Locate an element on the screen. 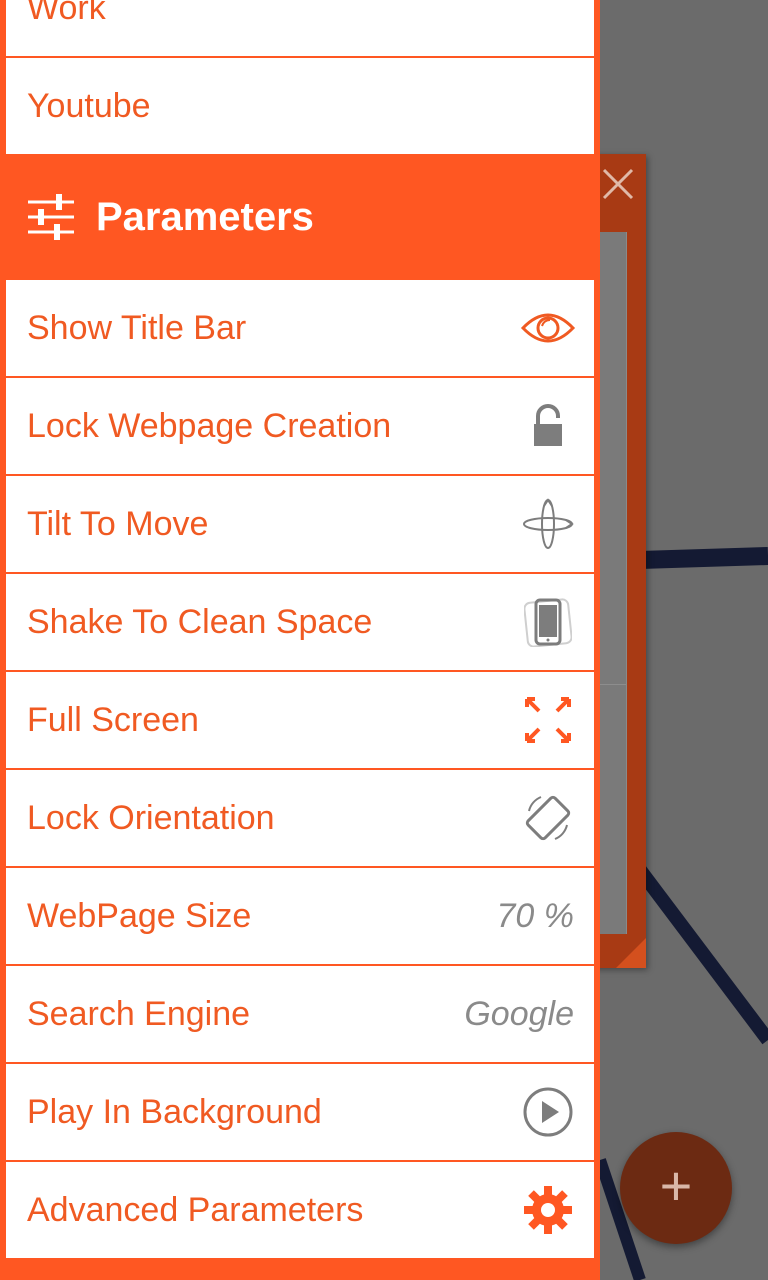  add-fab-button: + is located at coordinates (676, 1188).